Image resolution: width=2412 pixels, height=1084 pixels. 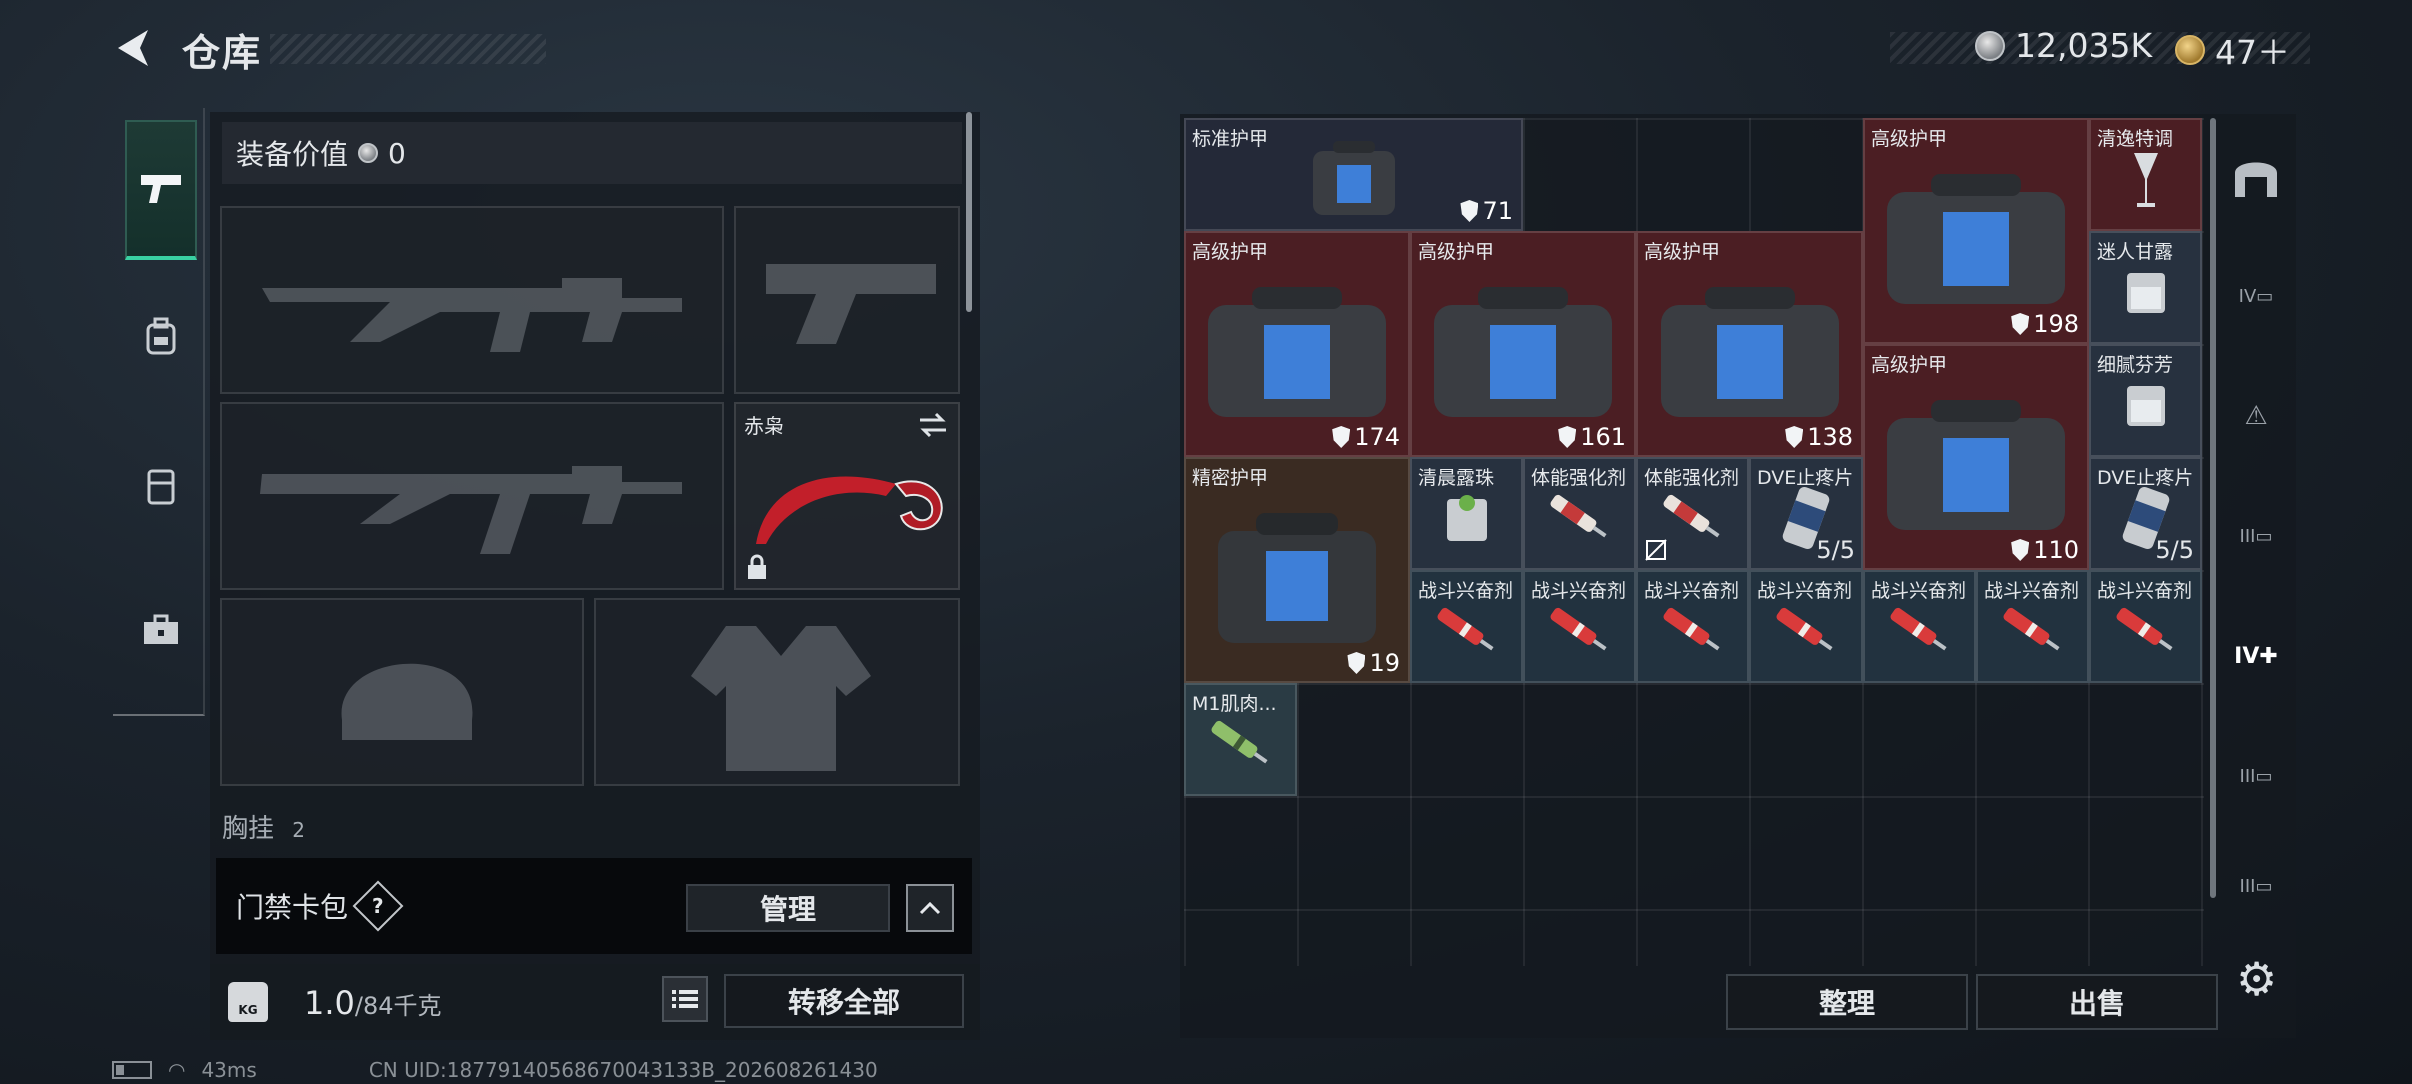 I want to click on item-durability: 174, so click(x=1366, y=437).